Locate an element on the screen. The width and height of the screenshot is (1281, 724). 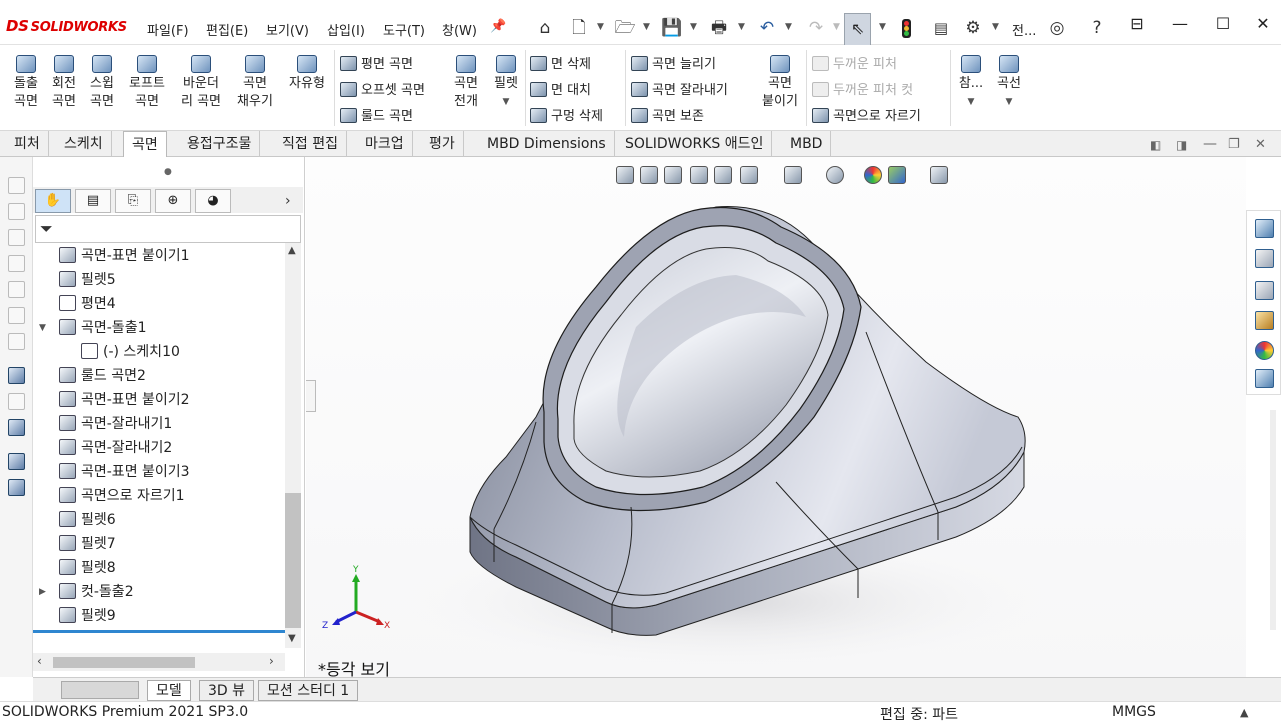
tree-node: 곡면으로 자르기1 is located at coordinates (122, 496).